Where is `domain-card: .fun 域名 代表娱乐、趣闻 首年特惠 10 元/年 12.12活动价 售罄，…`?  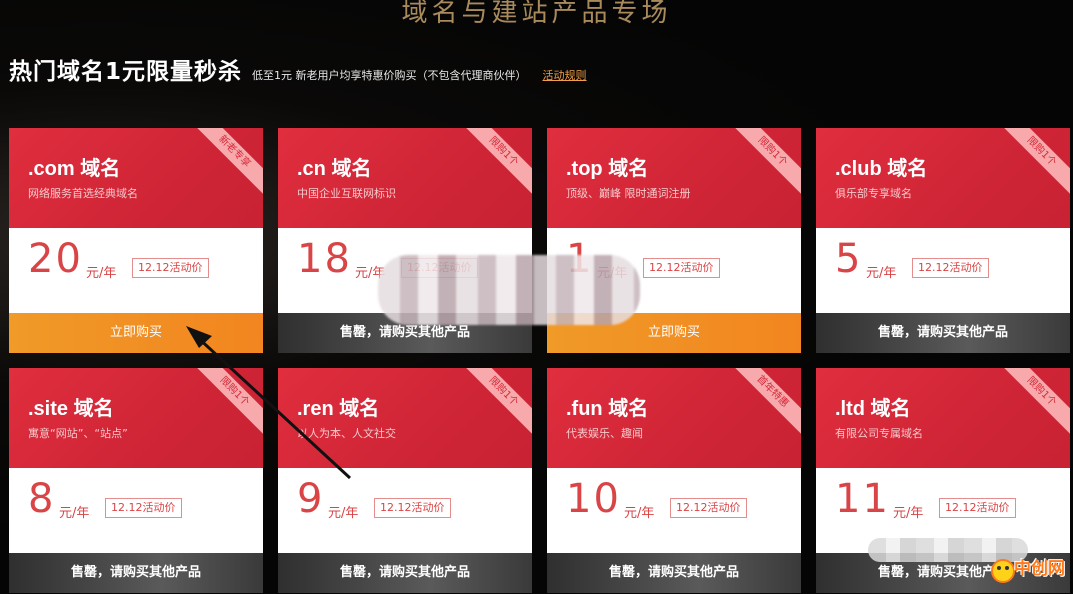 domain-card: .fun 域名 代表娱乐、趣闻 首年特惠 10 元/年 12.12活动价 售罄，… is located at coordinates (674, 480).